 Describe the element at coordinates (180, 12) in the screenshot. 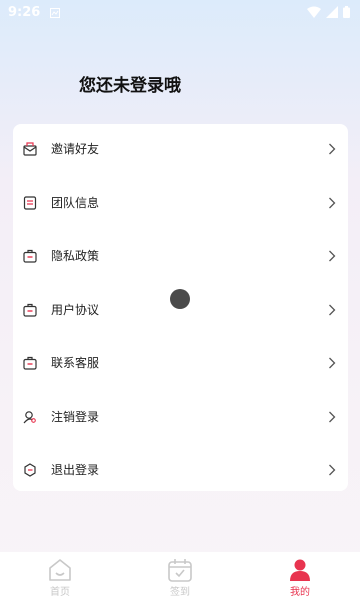

I see `status-bar: 9:26` at that location.